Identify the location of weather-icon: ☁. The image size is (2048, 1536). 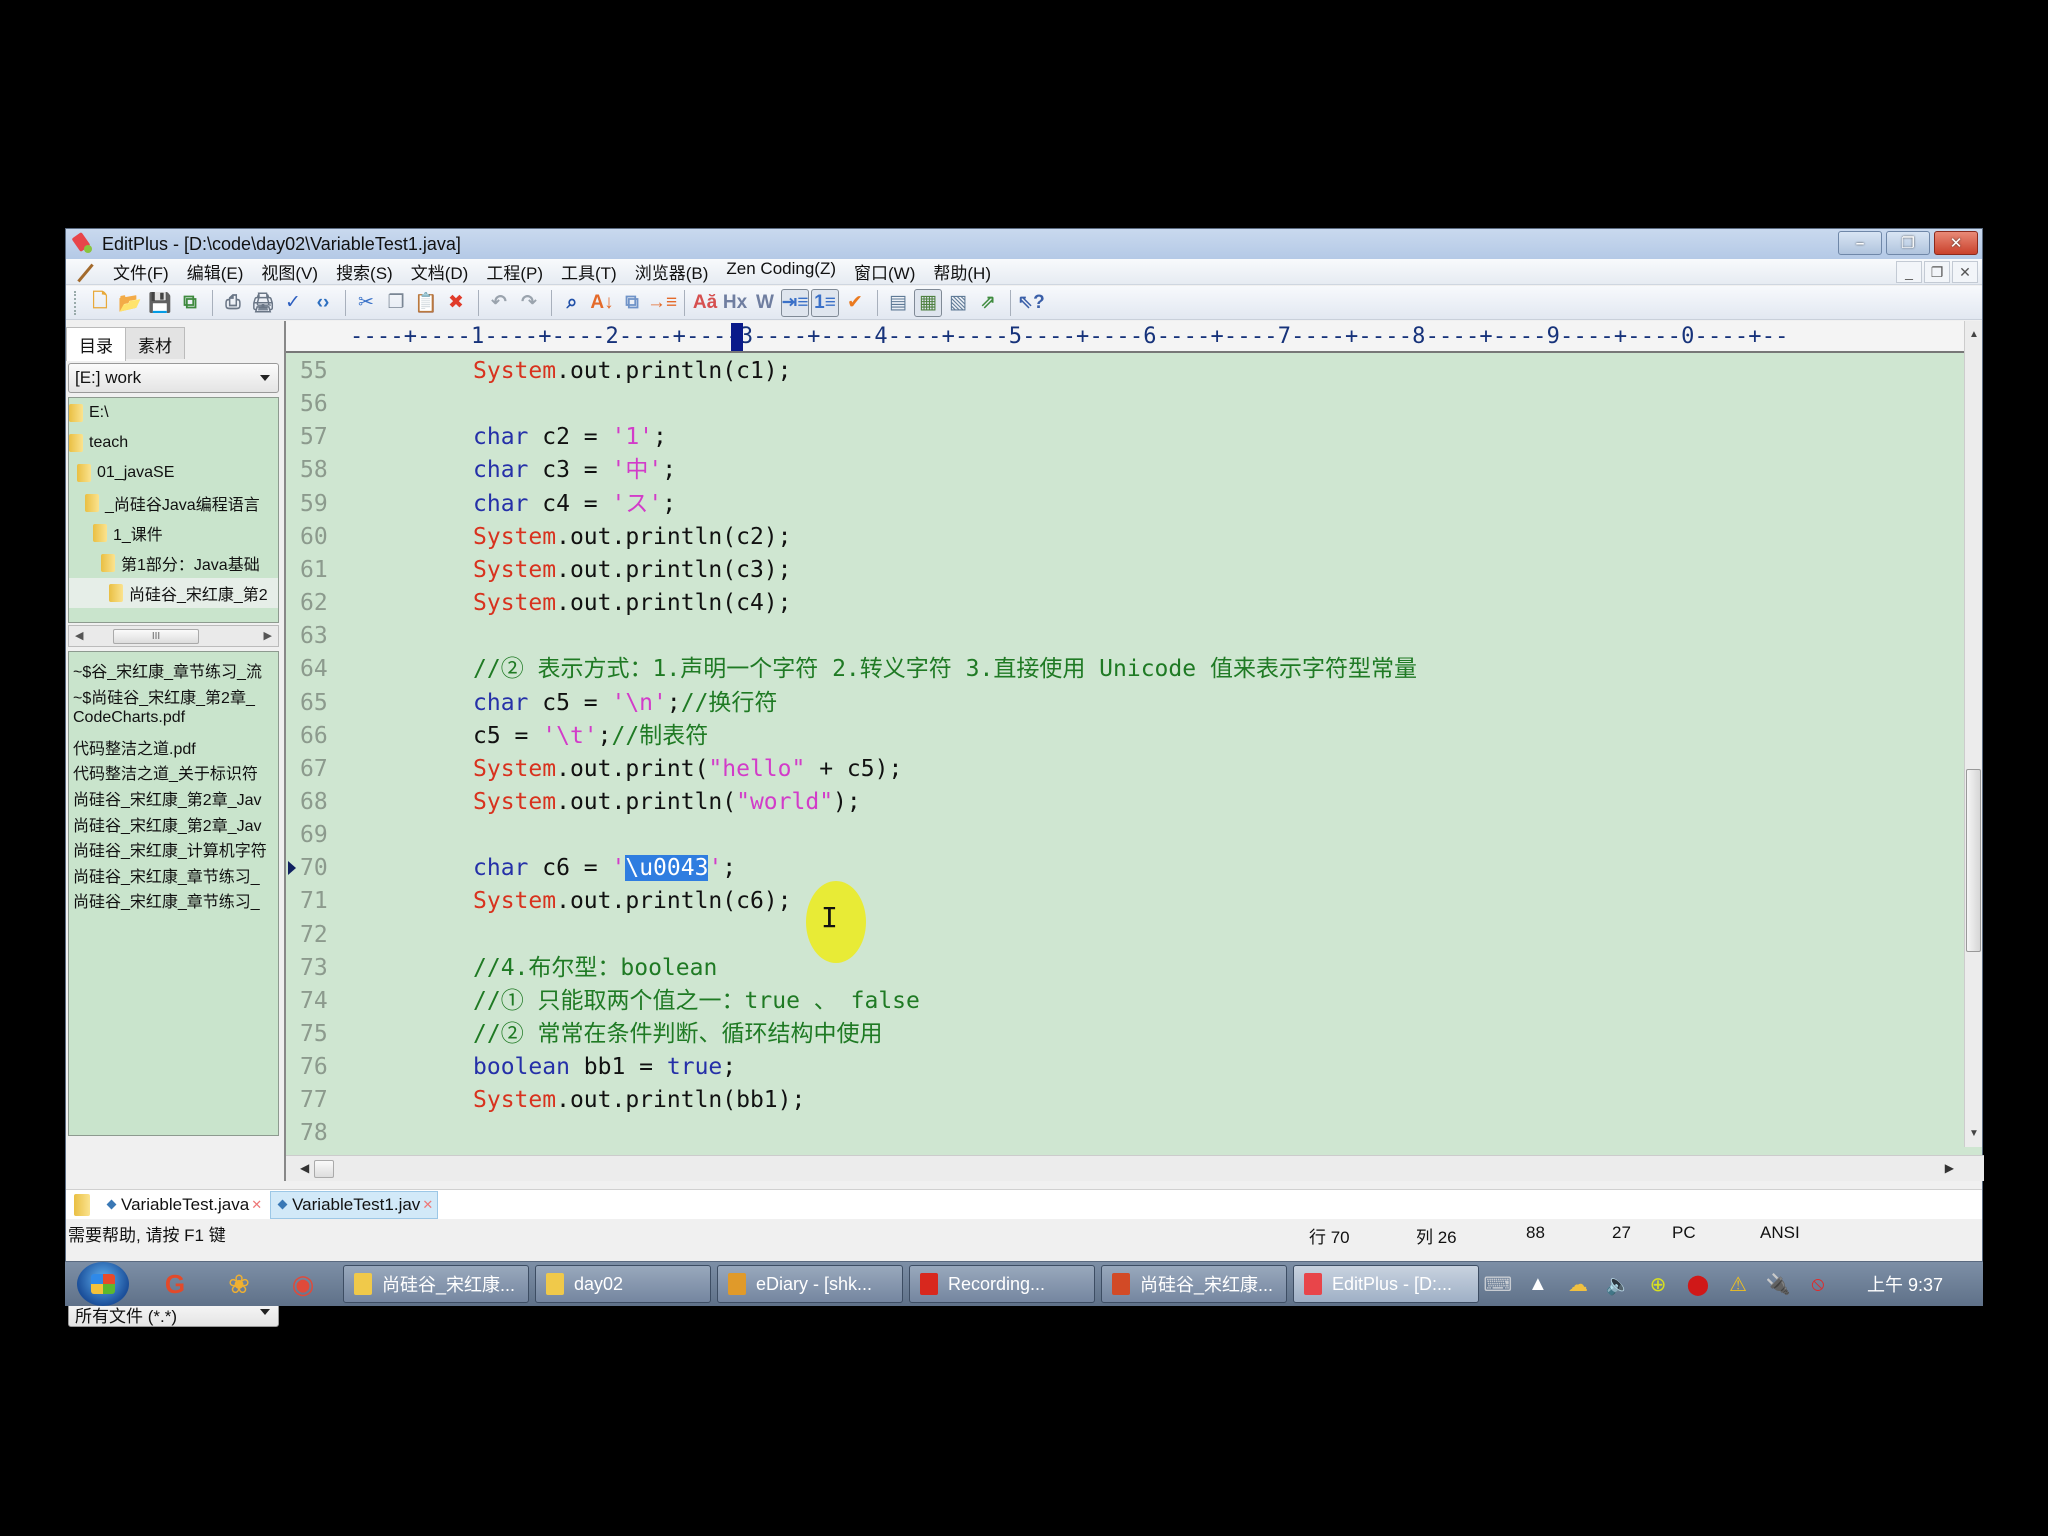
(1578, 1284).